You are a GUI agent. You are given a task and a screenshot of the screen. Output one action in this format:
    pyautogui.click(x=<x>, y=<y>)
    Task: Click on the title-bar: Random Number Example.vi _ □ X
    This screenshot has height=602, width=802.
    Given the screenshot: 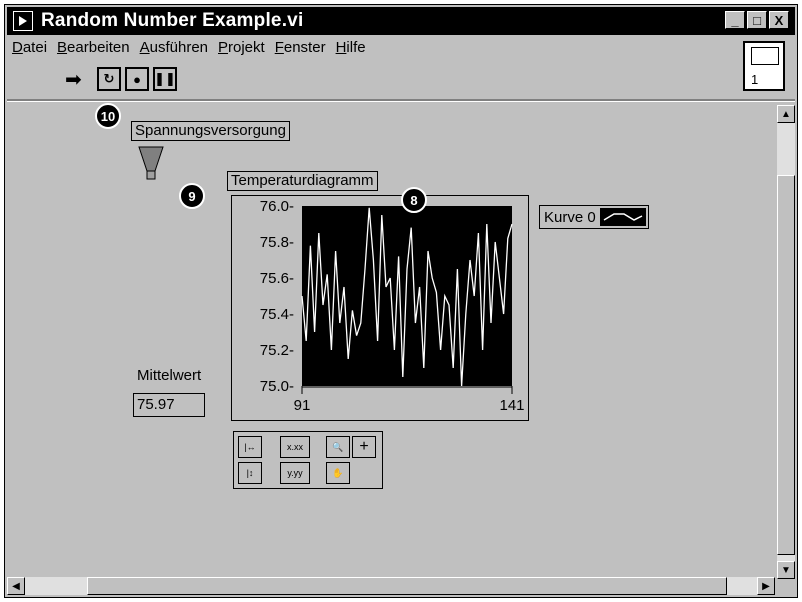 What is the action you would take?
    pyautogui.click(x=401, y=21)
    